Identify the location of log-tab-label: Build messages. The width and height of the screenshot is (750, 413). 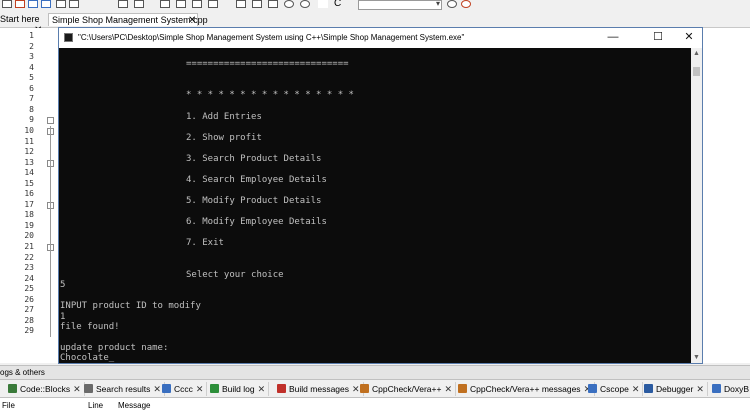
(319, 389).